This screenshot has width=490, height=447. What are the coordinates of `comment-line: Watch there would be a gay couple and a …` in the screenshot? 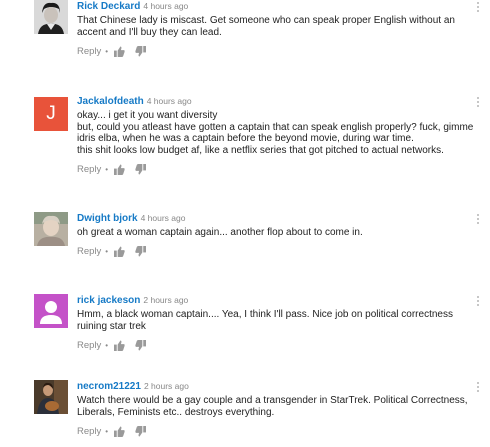 It's located at (272, 400).